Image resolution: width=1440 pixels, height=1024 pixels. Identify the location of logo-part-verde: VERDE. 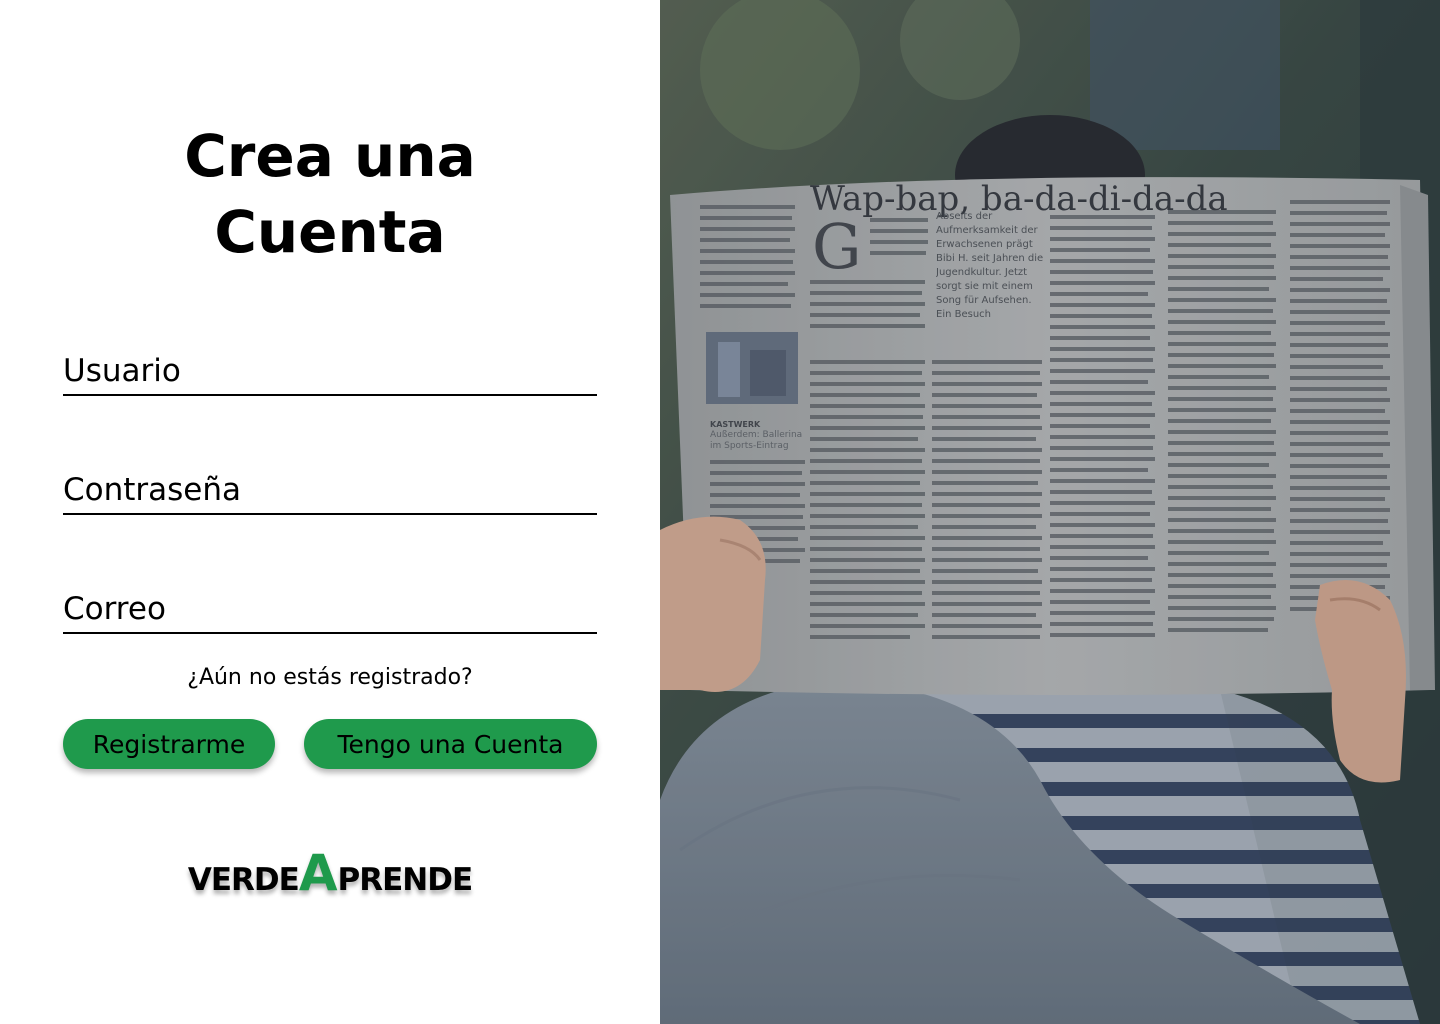
(243, 880).